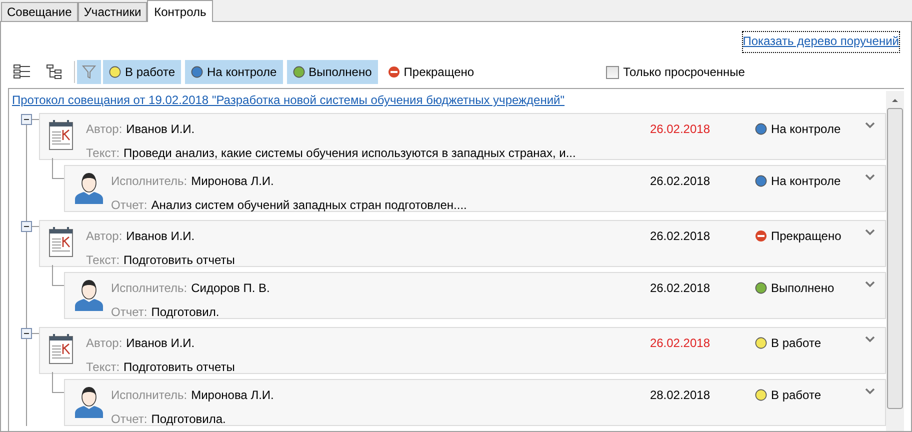 Image resolution: width=912 pixels, height=432 pixels. Describe the element at coordinates (462, 350) in the screenshot. I see `task-card: Автор: Иванов И.И. Текст: Подготовить отчеты 26.02.2018 В работе` at that location.